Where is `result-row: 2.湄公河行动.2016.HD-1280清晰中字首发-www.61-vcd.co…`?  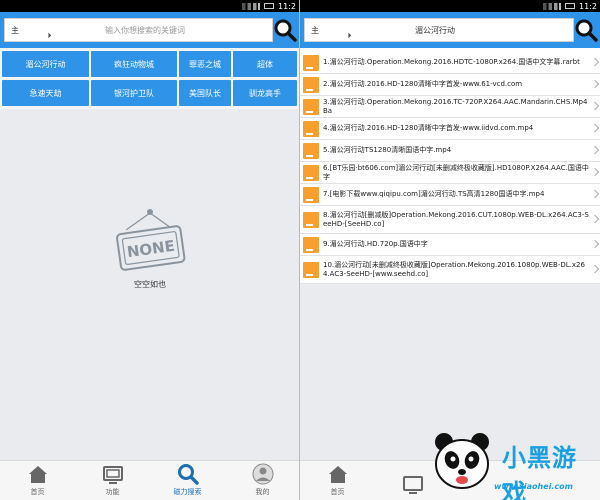
result-row: 2.湄公河行动.2016.HD-1280清晰中字首发-www.61-vcd.co… is located at coordinates (450, 85).